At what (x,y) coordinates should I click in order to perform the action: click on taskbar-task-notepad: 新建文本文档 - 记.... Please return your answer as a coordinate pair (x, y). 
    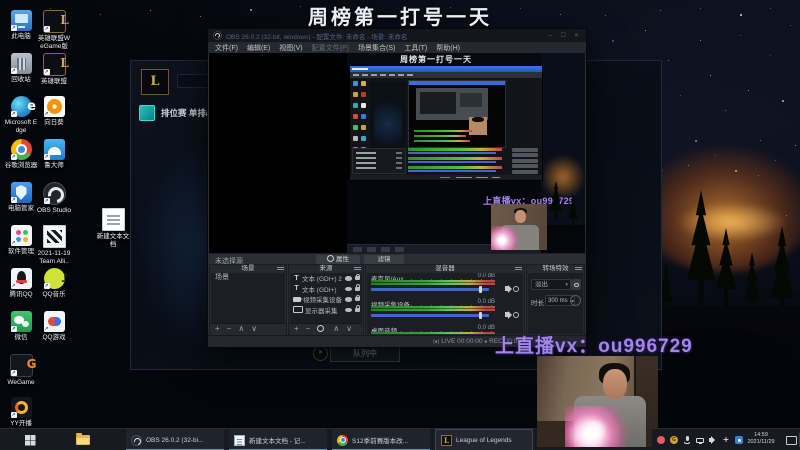
    Looking at the image, I should click on (278, 439).